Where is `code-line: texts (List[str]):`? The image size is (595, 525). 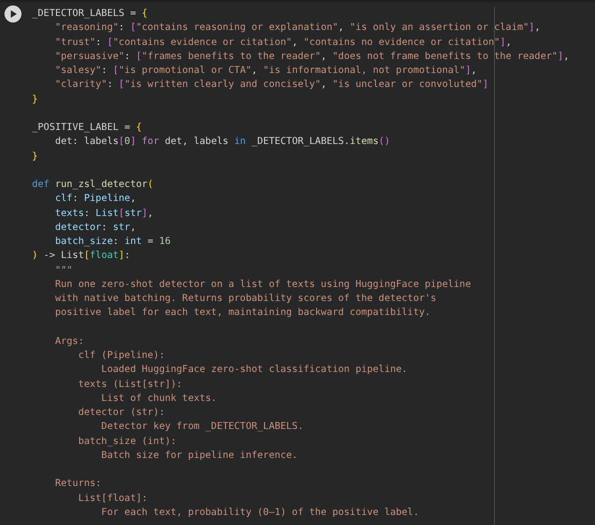
code-line: texts (List[str]): is located at coordinates (130, 385).